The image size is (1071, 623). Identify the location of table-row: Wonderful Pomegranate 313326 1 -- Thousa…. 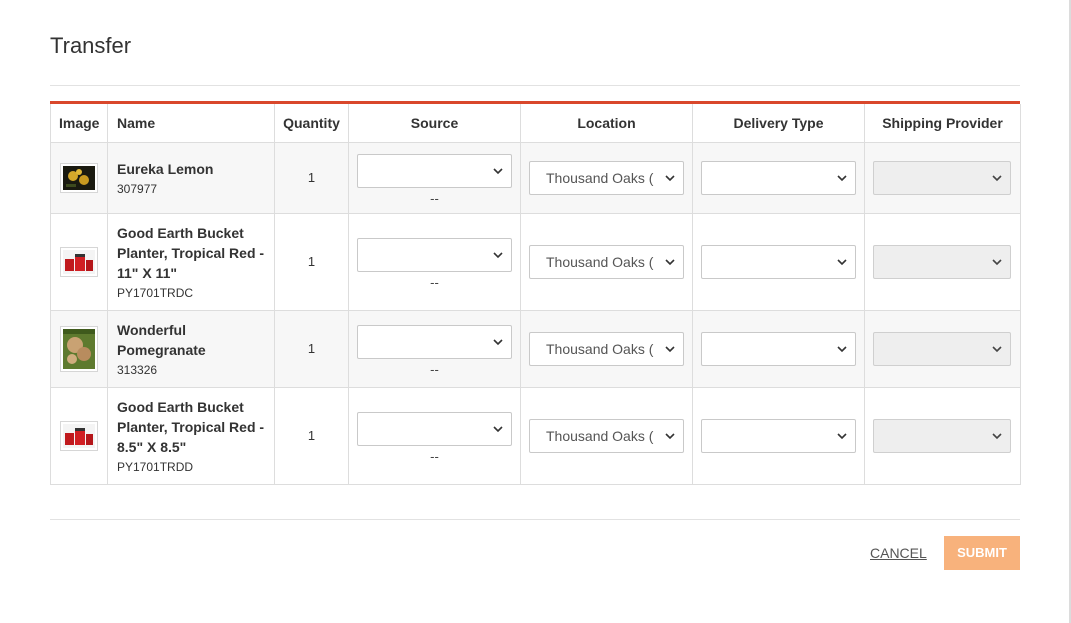
(535, 348).